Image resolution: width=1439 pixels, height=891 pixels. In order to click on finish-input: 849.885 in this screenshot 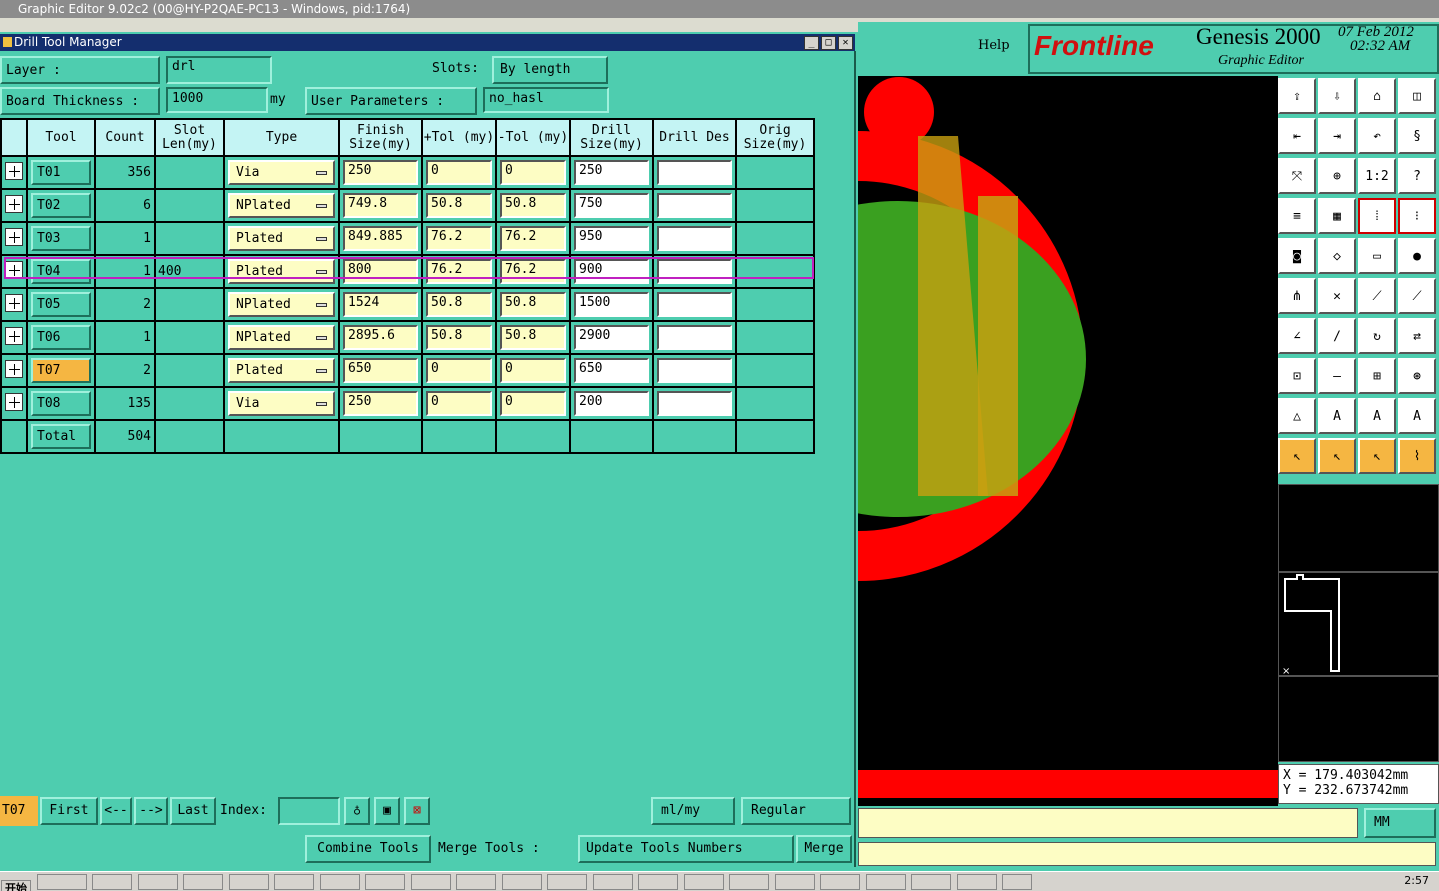, I will do `click(380, 238)`.